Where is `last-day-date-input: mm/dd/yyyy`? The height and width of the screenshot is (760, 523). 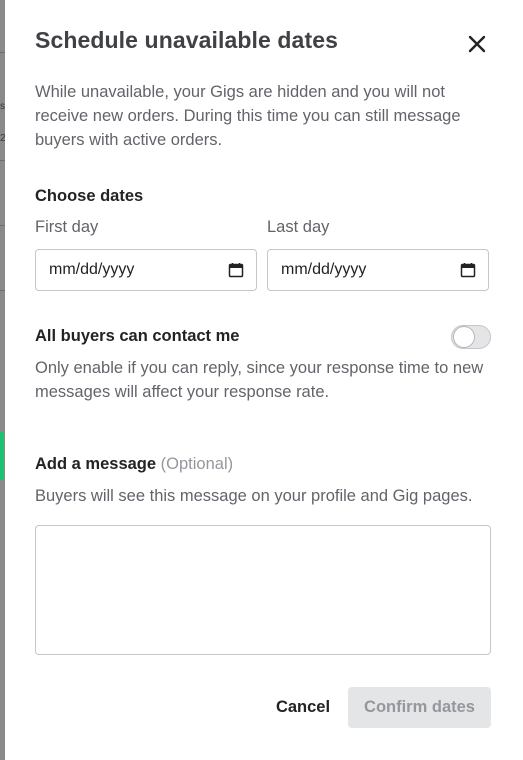 last-day-date-input: mm/dd/yyyy is located at coordinates (378, 270).